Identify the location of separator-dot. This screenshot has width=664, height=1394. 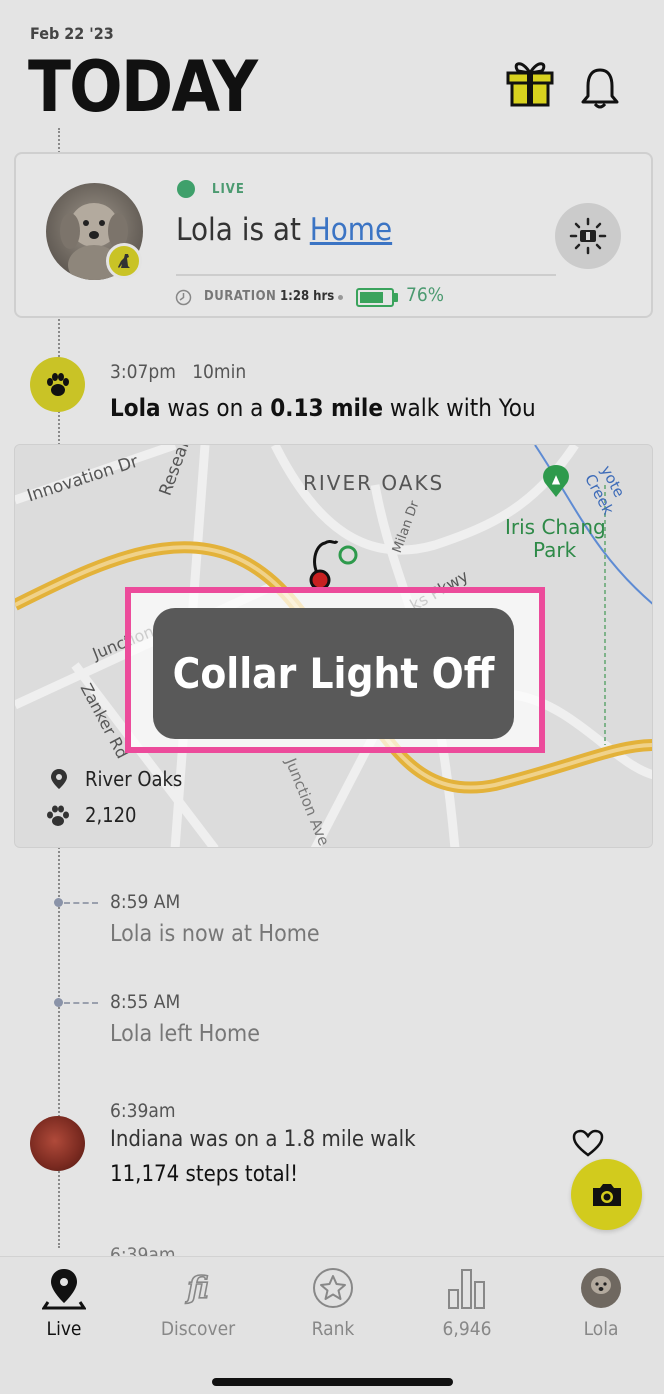
(340, 297).